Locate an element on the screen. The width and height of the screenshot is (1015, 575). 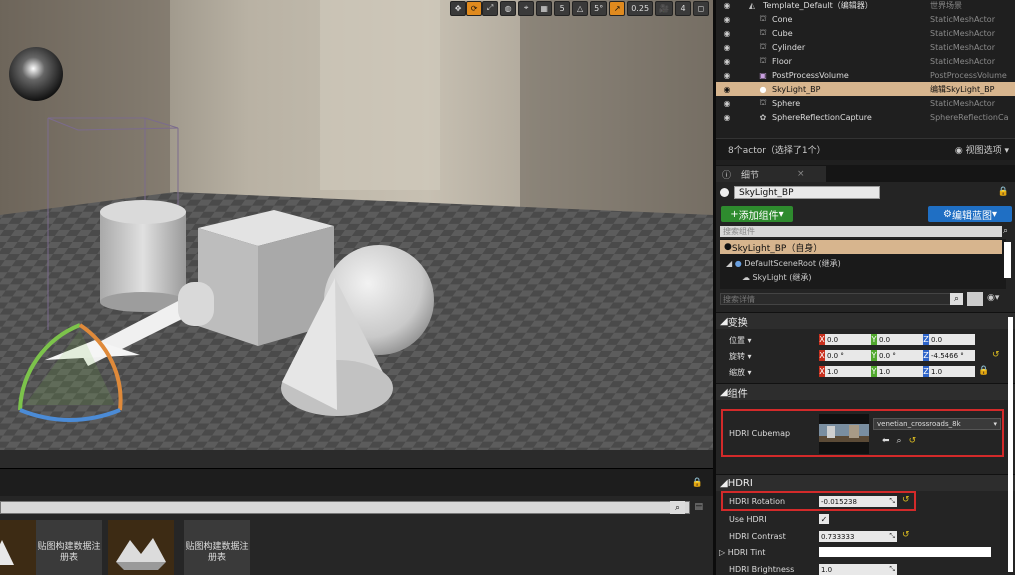
rotation-x-input: 0.0 ° is located at coordinates (848, 355).